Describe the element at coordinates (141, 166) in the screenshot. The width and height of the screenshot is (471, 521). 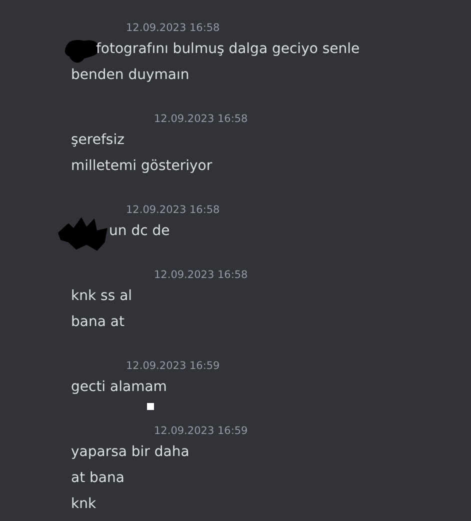
I see `message-text: milletemi gösteriyor` at that location.